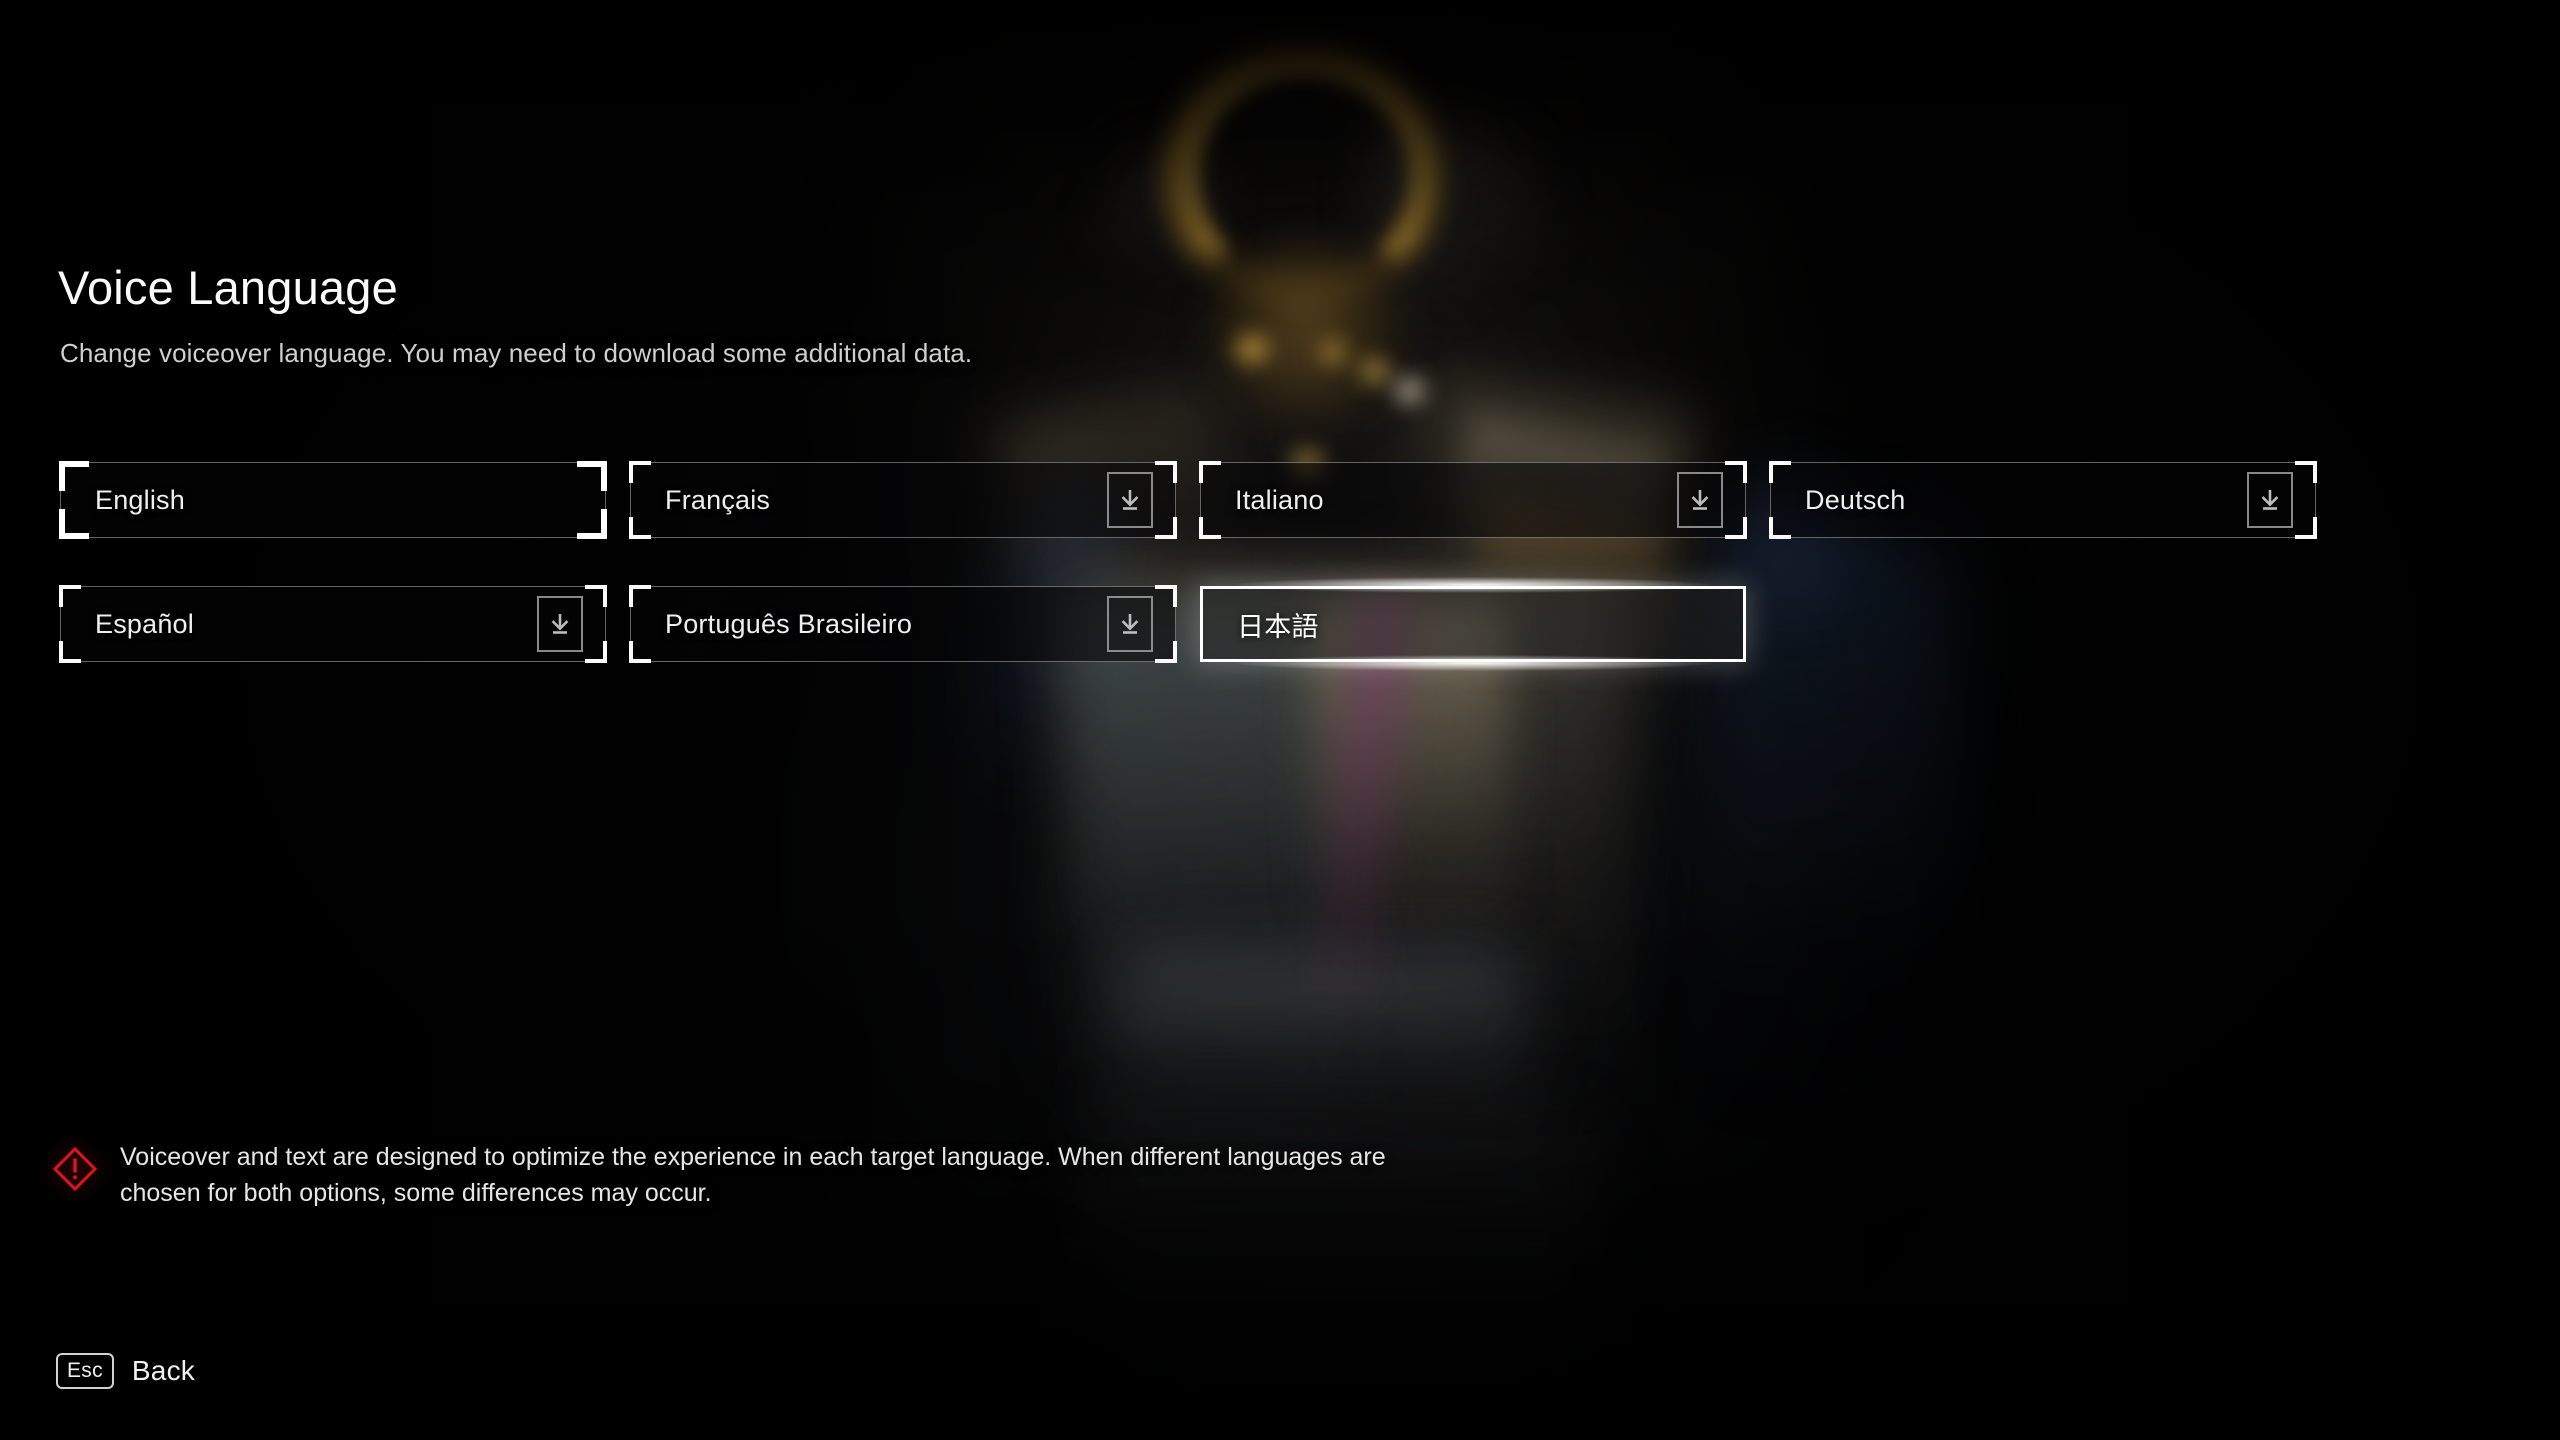 This screenshot has width=2560, height=1440. I want to click on language-option-4: Español, so click(333, 624).